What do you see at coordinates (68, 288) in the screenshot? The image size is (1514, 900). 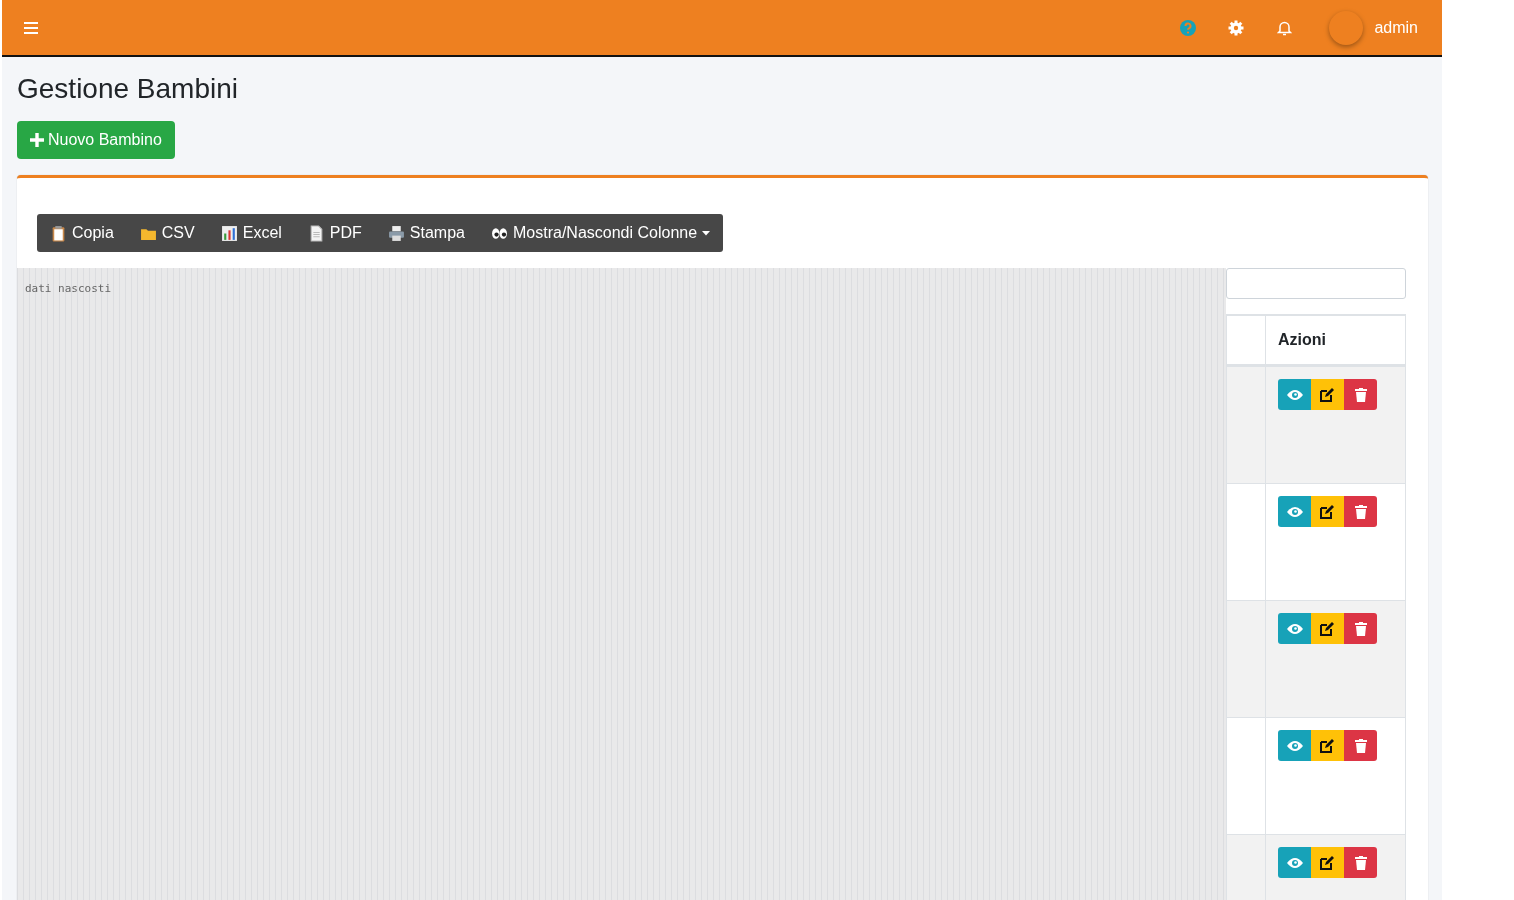 I see `hidden-data-label: dati nascosti` at bounding box center [68, 288].